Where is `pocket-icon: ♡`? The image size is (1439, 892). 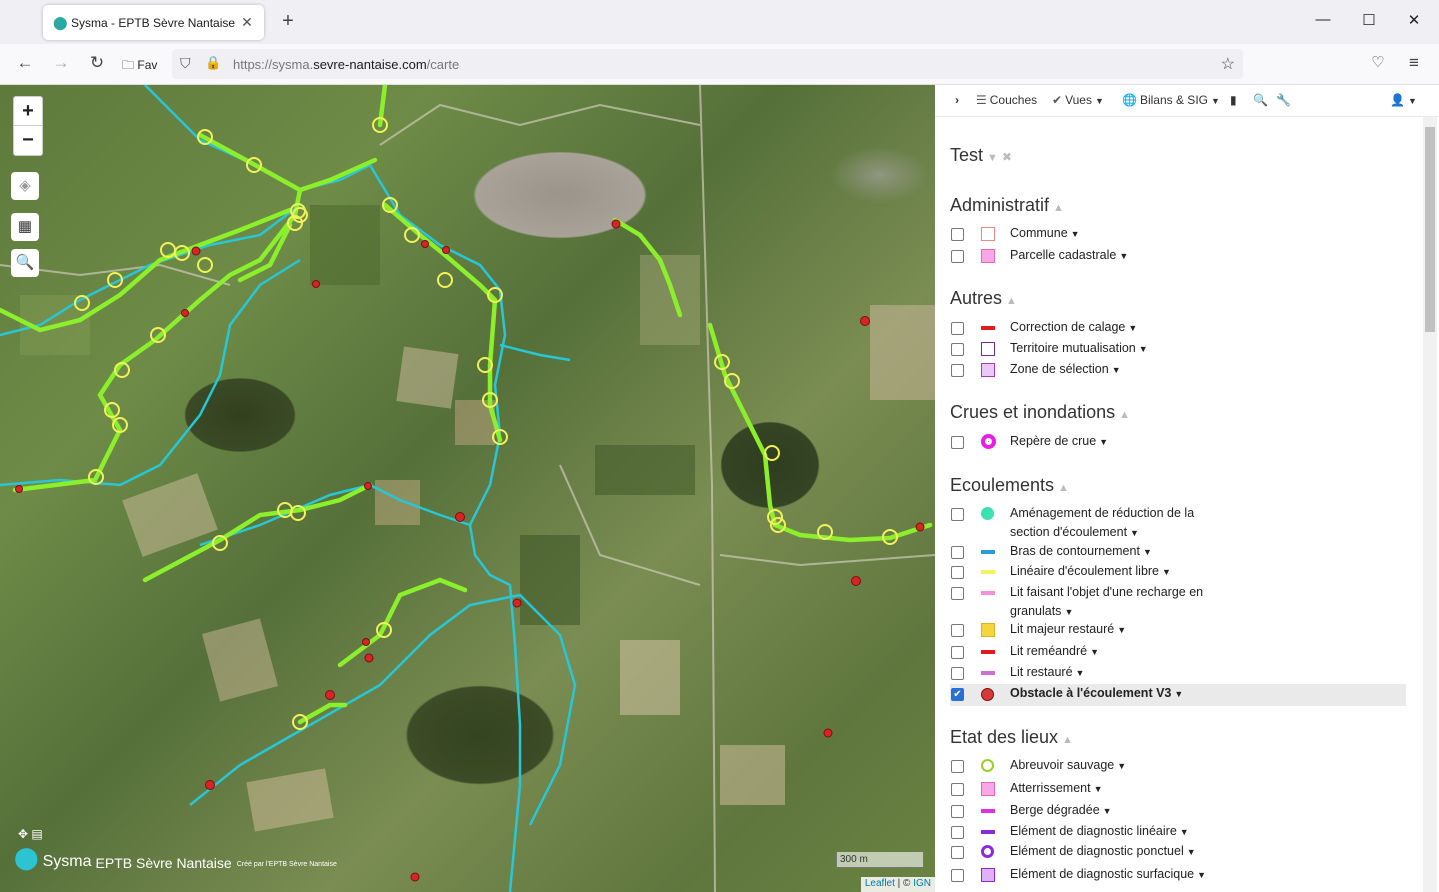 pocket-icon: ♡ is located at coordinates (1378, 62).